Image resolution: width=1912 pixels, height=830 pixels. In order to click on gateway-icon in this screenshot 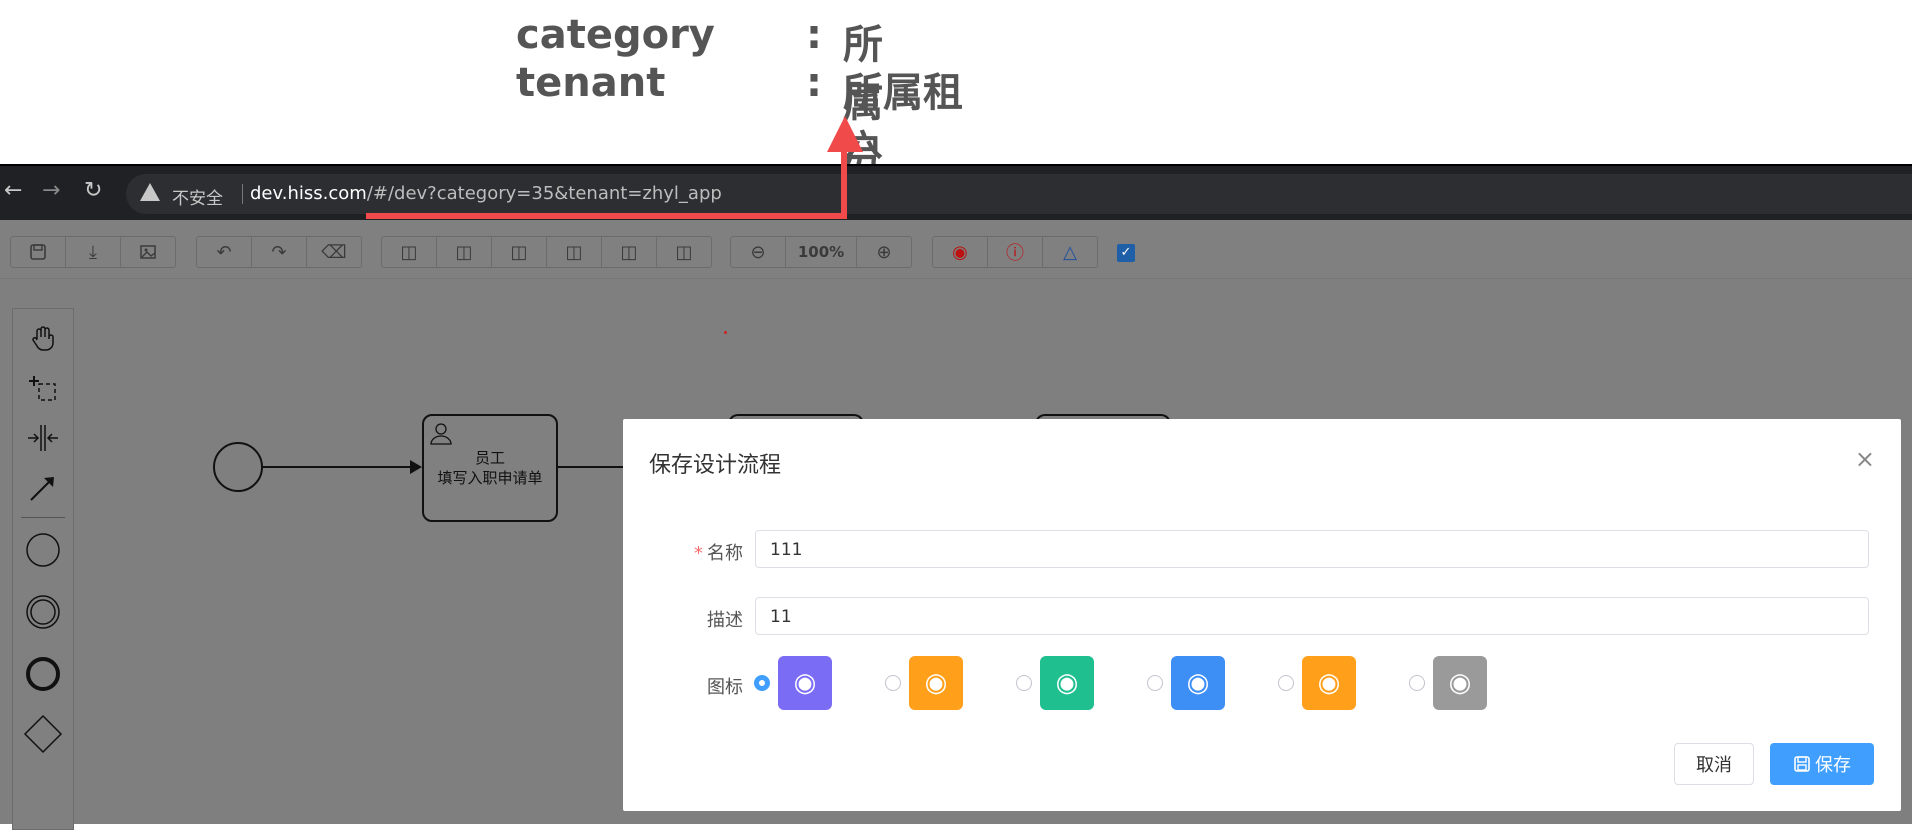, I will do `click(43, 734)`.